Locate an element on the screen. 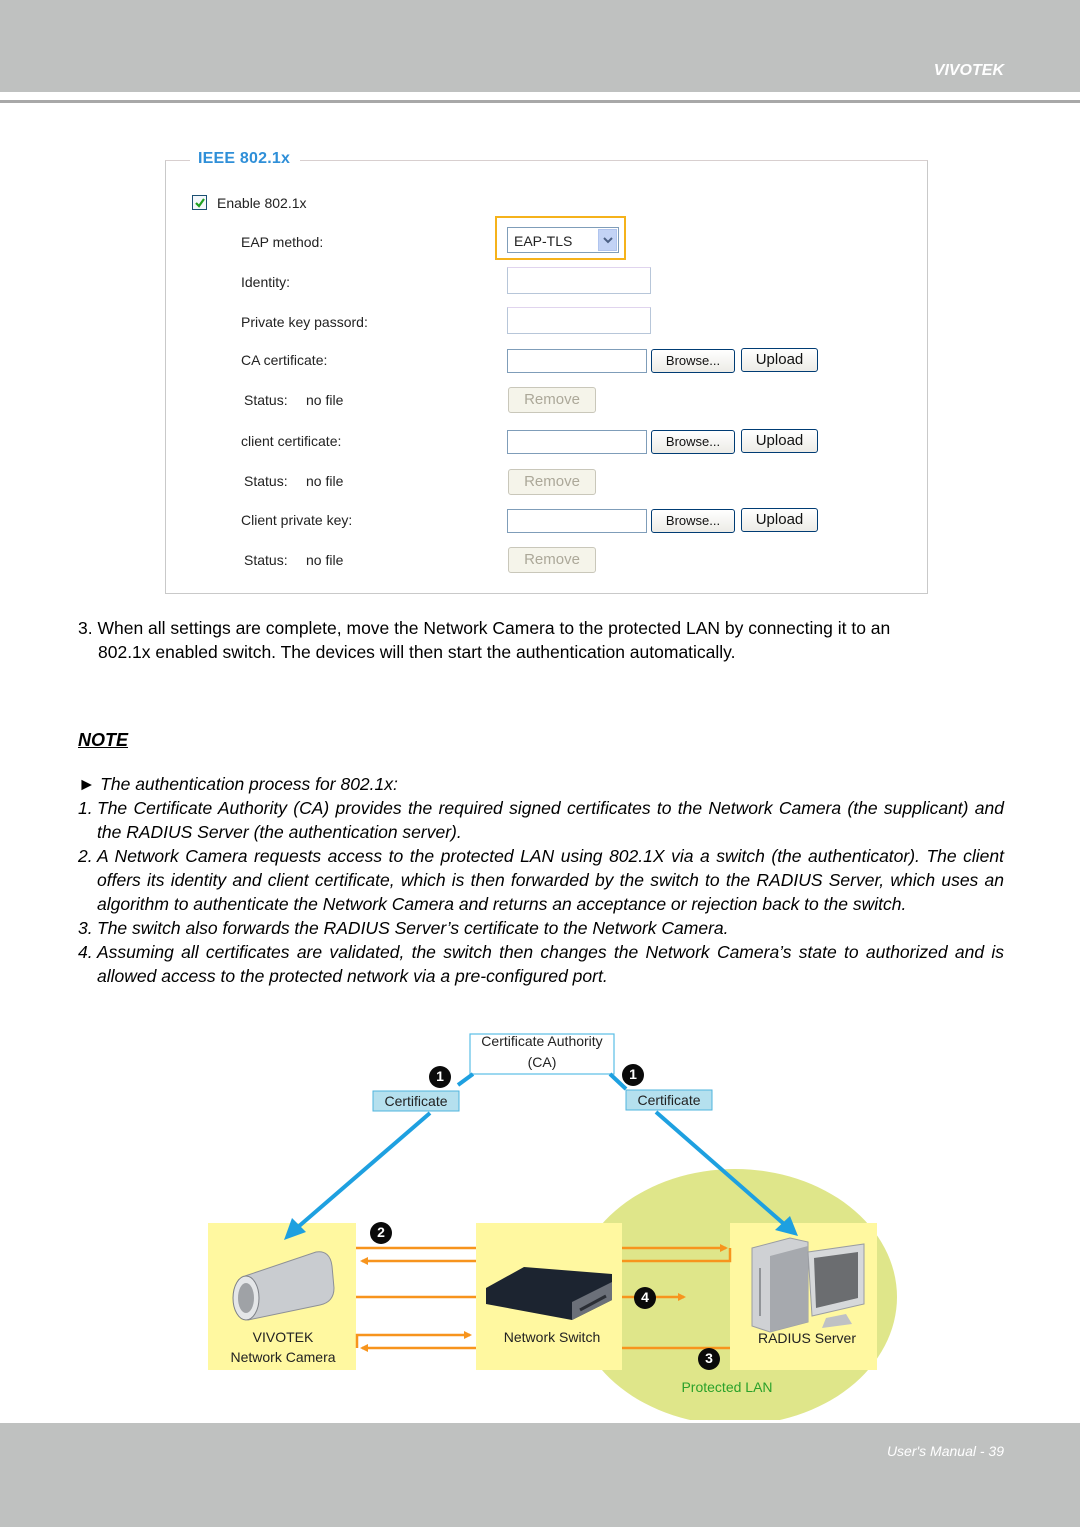 The height and width of the screenshot is (1527, 1080). camera-label-line-2: Network Camera is located at coordinates (283, 1357).